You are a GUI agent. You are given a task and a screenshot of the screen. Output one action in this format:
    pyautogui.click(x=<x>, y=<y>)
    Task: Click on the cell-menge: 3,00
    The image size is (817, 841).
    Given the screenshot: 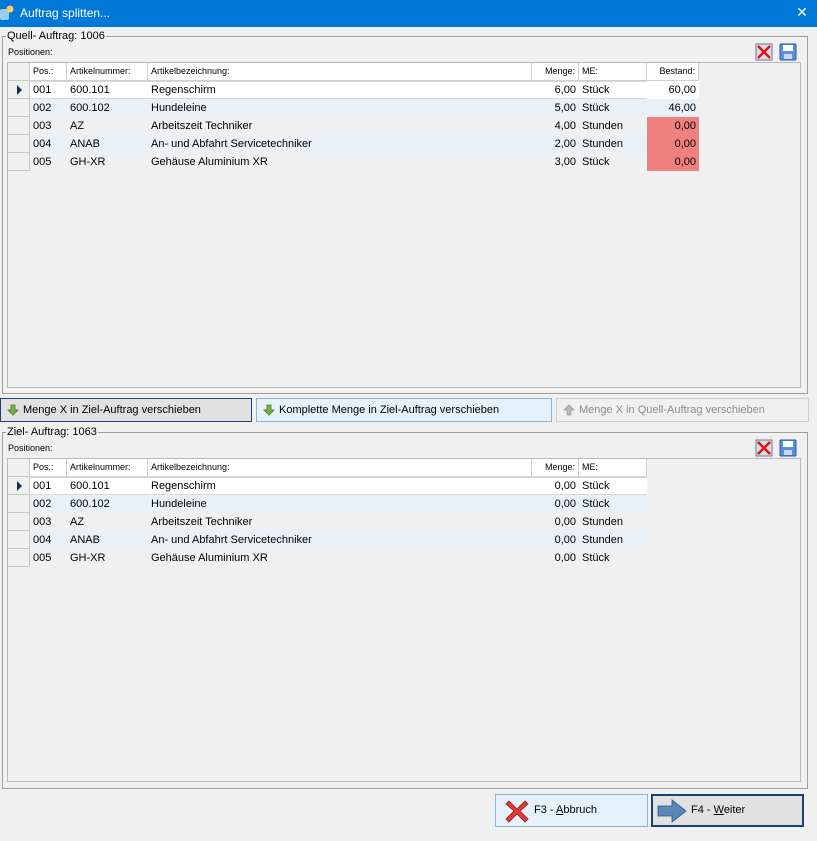 What is the action you would take?
    pyautogui.click(x=555, y=162)
    